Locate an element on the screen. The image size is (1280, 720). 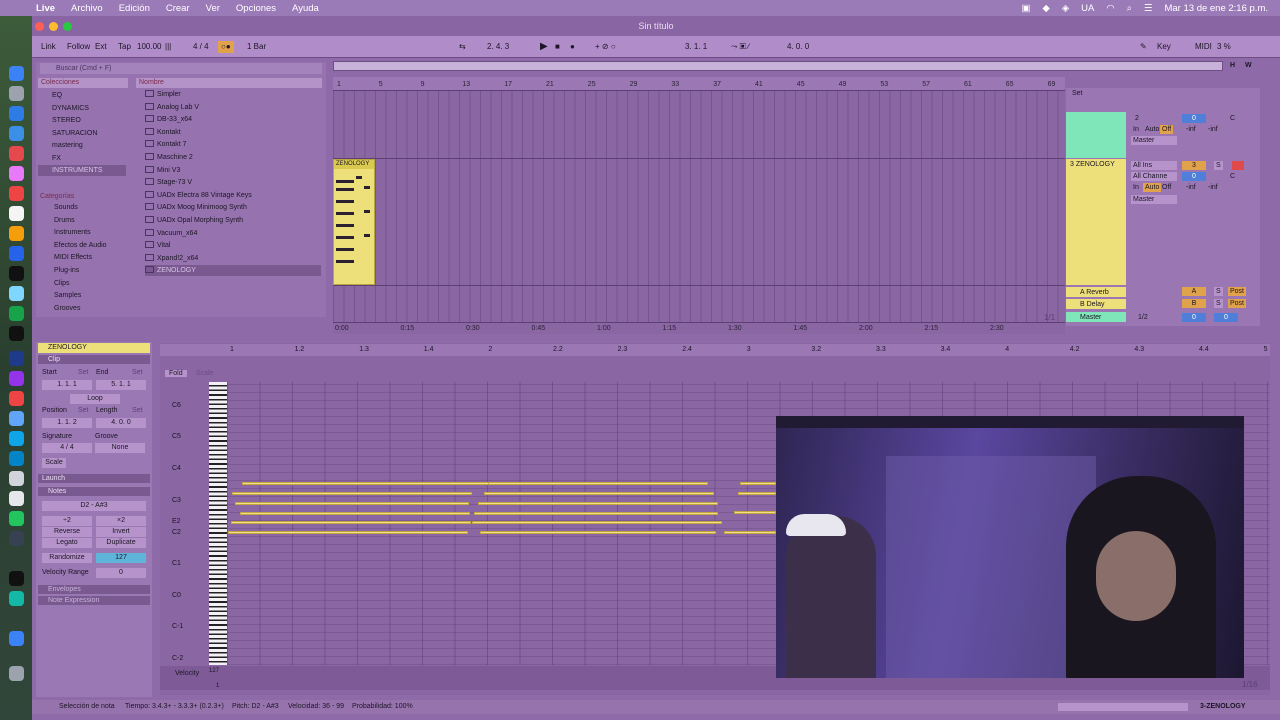
collection-item: FX is located at coordinates (82, 158).